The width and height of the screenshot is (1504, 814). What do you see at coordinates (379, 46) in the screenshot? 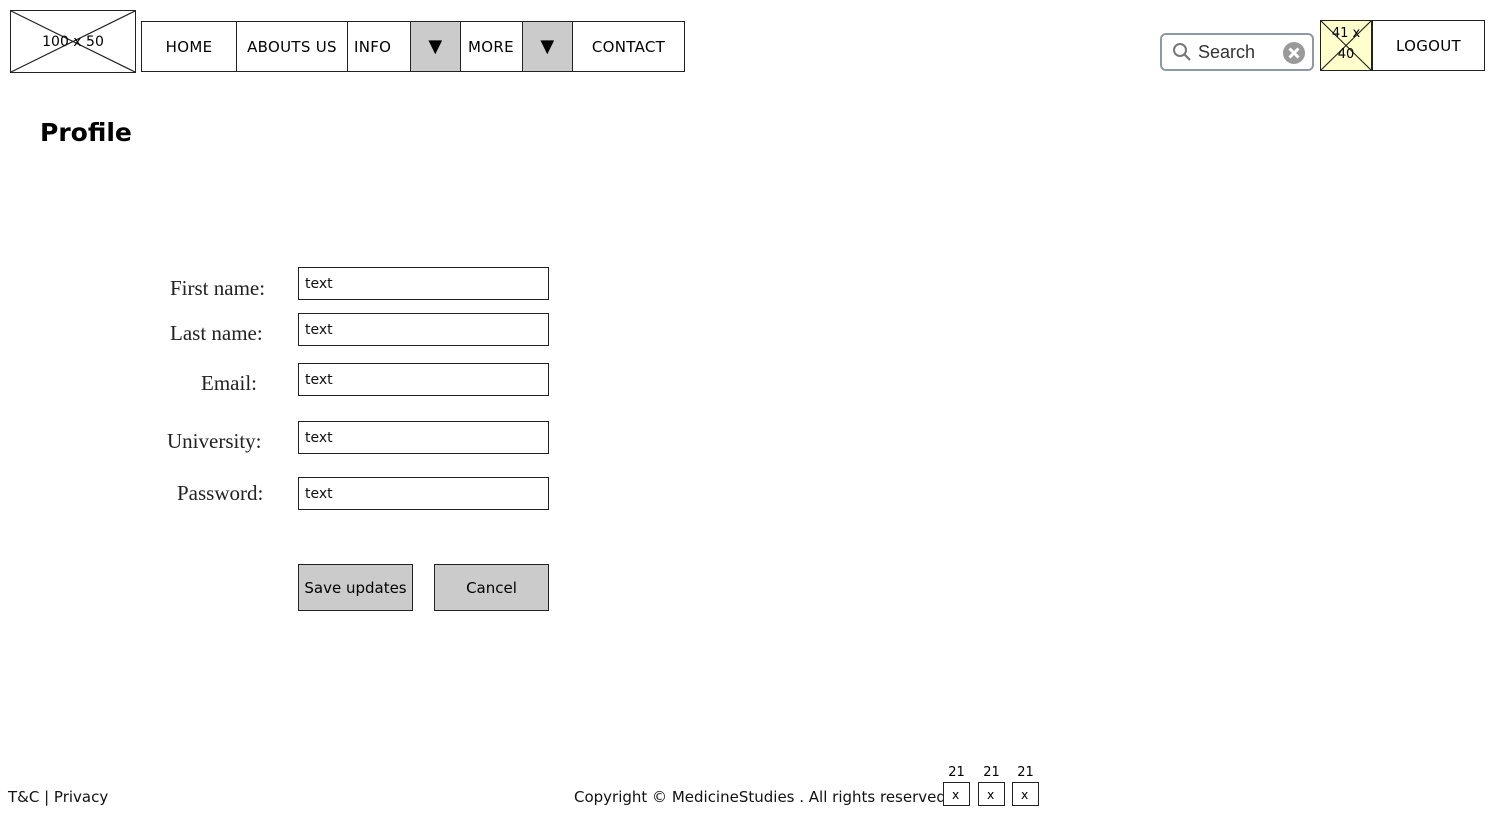
I see `nav-info: INFO` at bounding box center [379, 46].